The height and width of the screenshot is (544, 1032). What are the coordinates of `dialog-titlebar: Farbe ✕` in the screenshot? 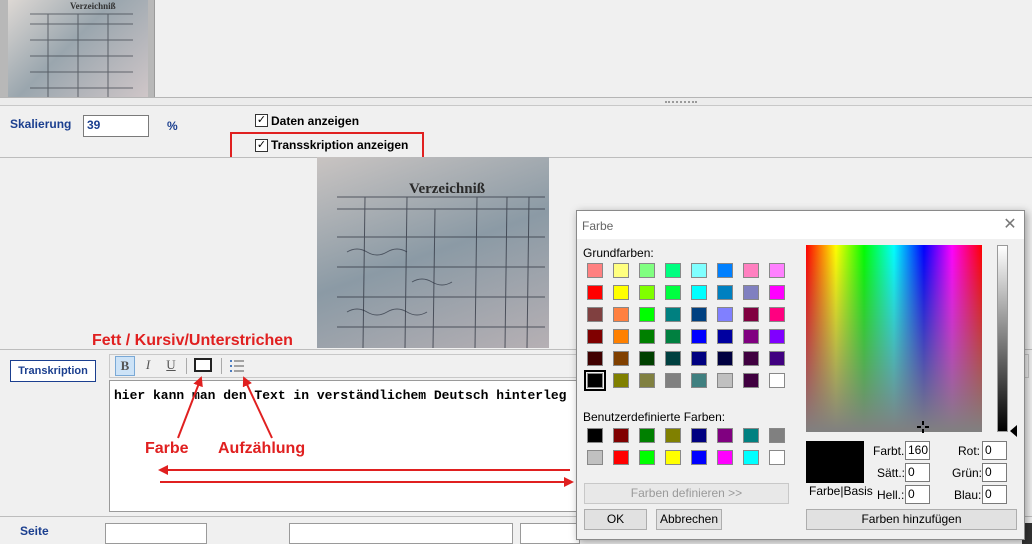 It's located at (800, 225).